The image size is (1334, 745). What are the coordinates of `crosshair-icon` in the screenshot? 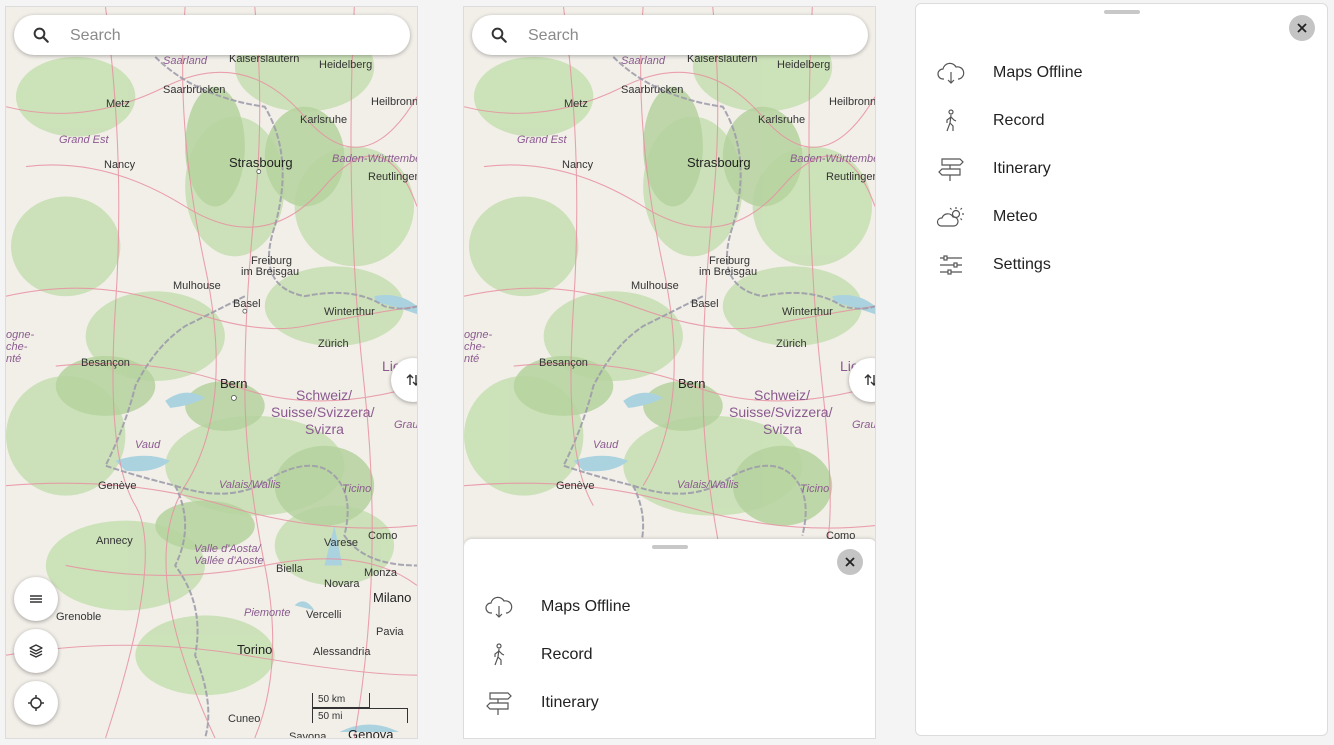 It's located at (36, 703).